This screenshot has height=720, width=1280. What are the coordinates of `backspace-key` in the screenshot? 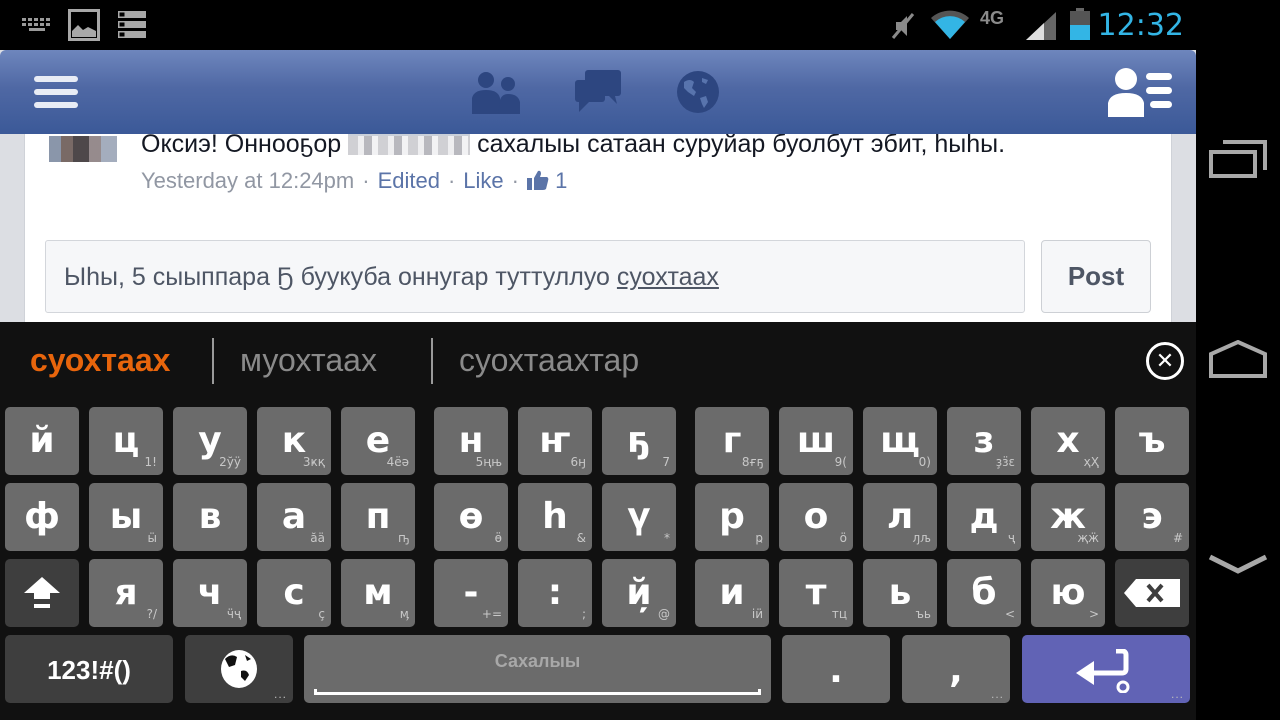 It's located at (1152, 593).